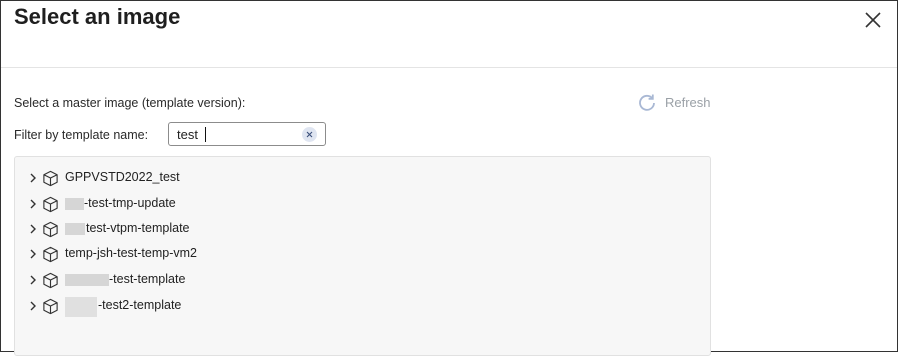 The image size is (898, 356). Describe the element at coordinates (131, 253) in the screenshot. I see `tree-item-label: temp-jsh-test-temp-vm2` at that location.